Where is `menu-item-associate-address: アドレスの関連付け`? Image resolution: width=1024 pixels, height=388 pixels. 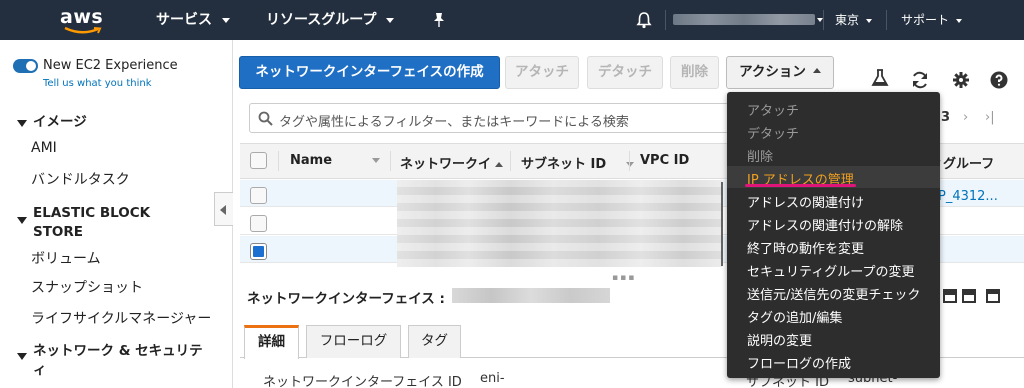
menu-item-associate-address: アドレスの関連付け is located at coordinates (805, 201).